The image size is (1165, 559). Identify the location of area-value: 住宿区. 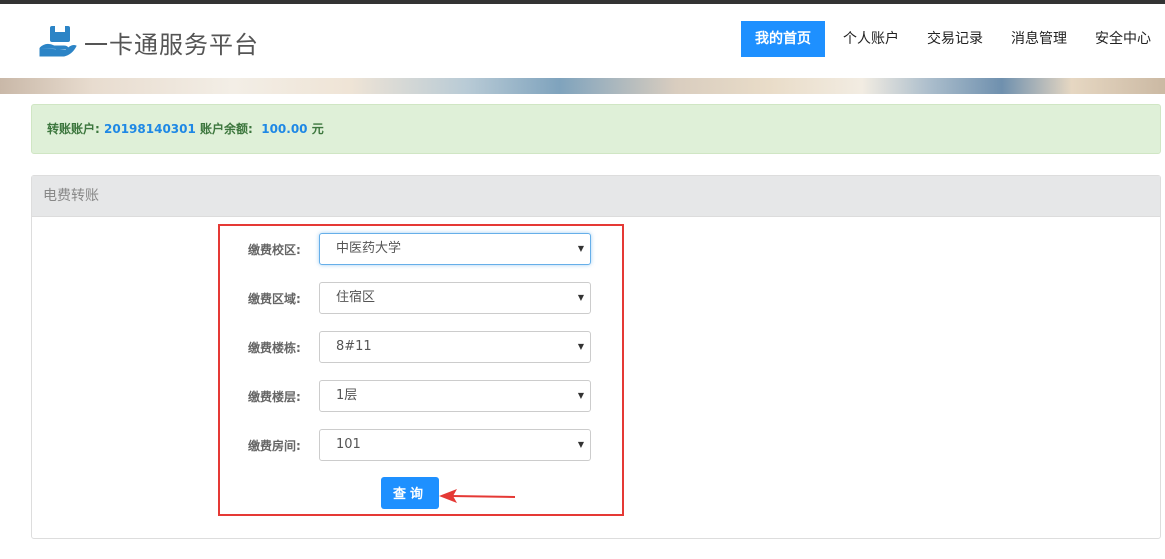
(356, 297).